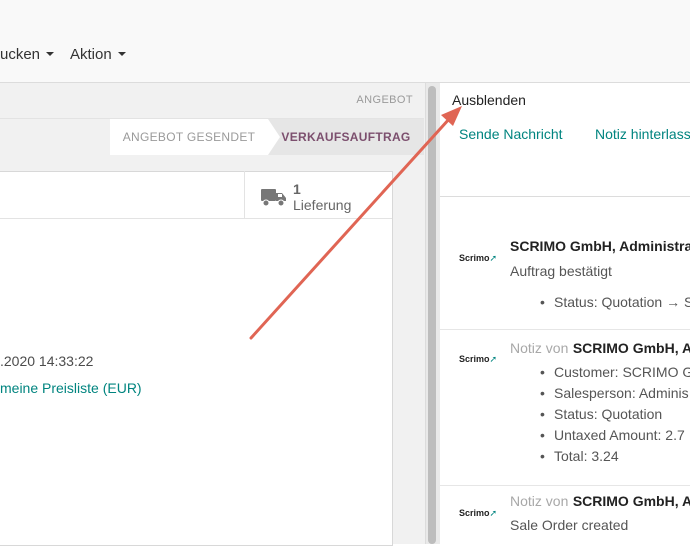 The image size is (690, 546). What do you see at coordinates (47, 361) in the screenshot?
I see `order-date-value: .2020 14:33:22` at bounding box center [47, 361].